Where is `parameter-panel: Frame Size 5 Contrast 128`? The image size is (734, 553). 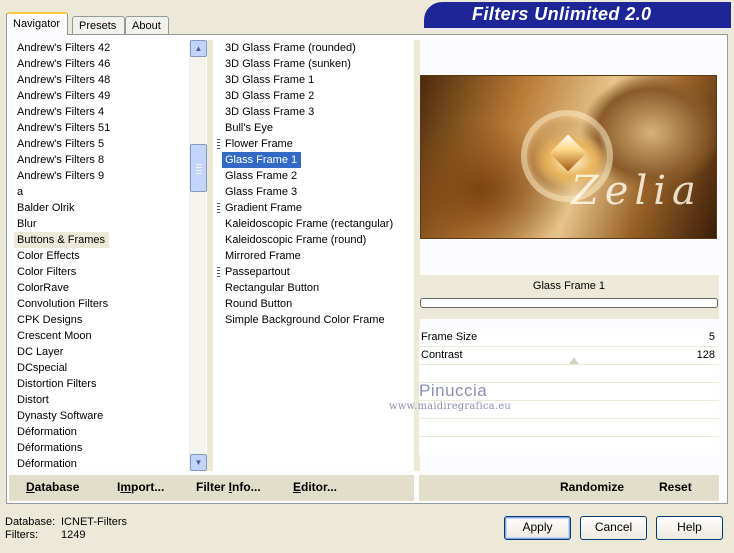 parameter-panel: Frame Size 5 Contrast 128 is located at coordinates (569, 392).